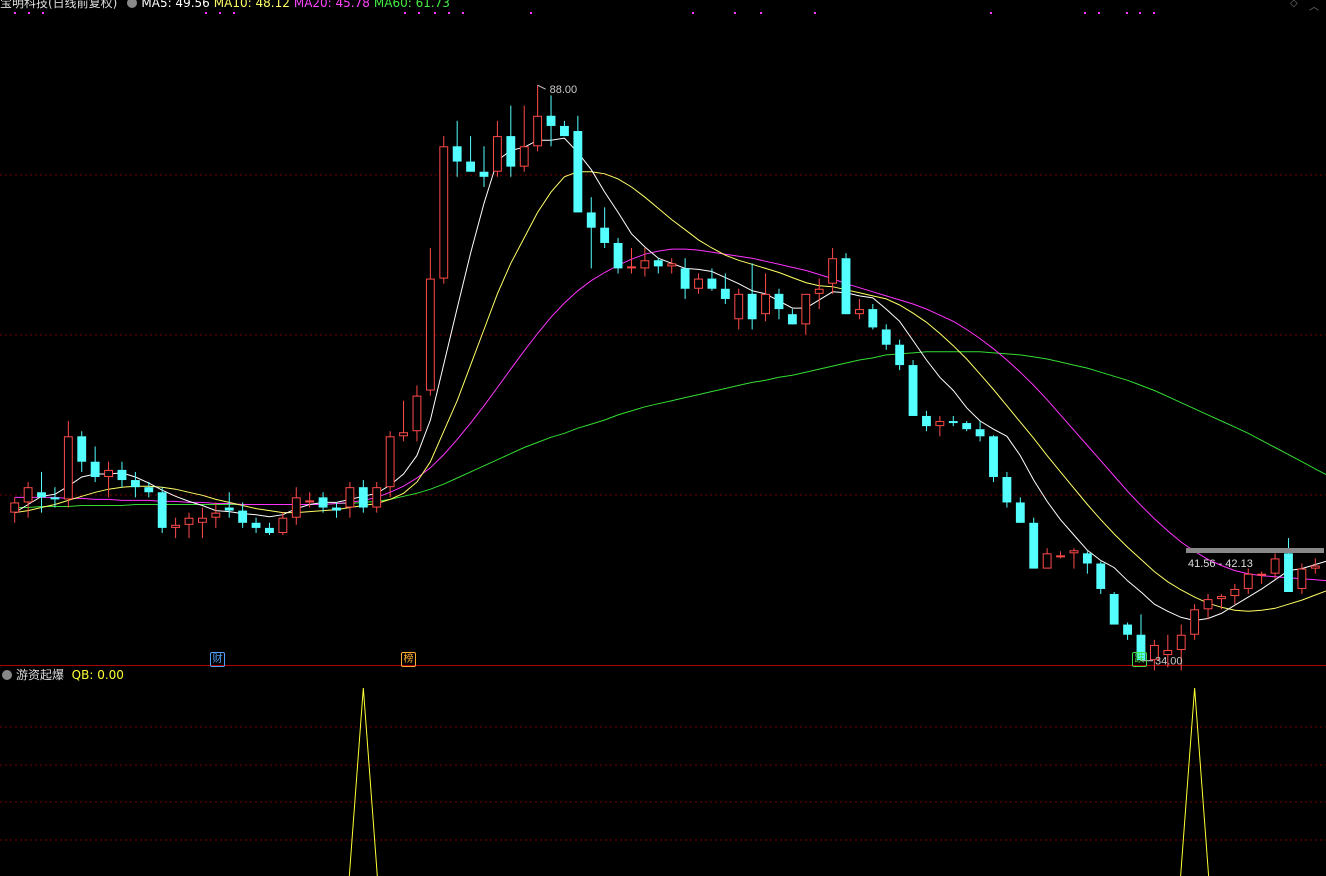 The image size is (1326, 876). I want to click on high-pointer, so click(541, 87).